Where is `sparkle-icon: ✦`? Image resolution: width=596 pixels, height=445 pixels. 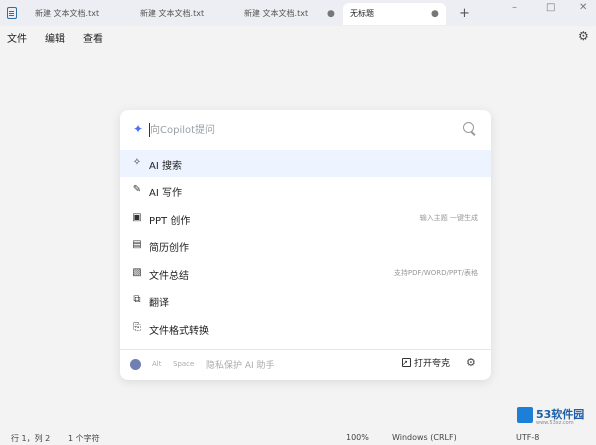
sparkle-icon: ✦ is located at coordinates (138, 129).